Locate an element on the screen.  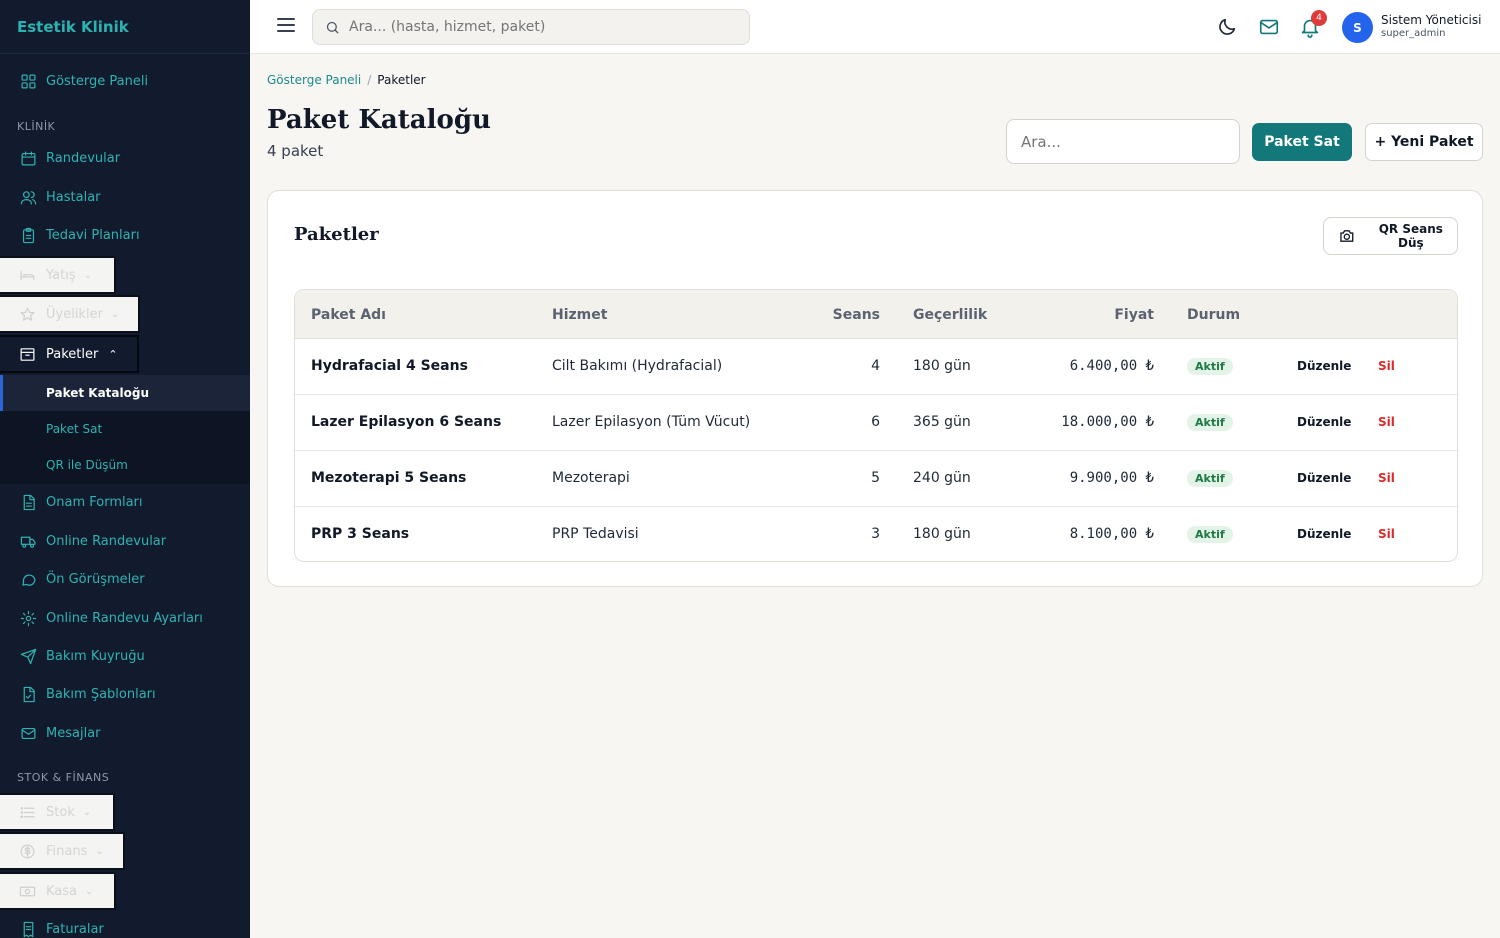
breadcrumb: Gösterge Paneli / Paketler is located at coordinates (346, 80).